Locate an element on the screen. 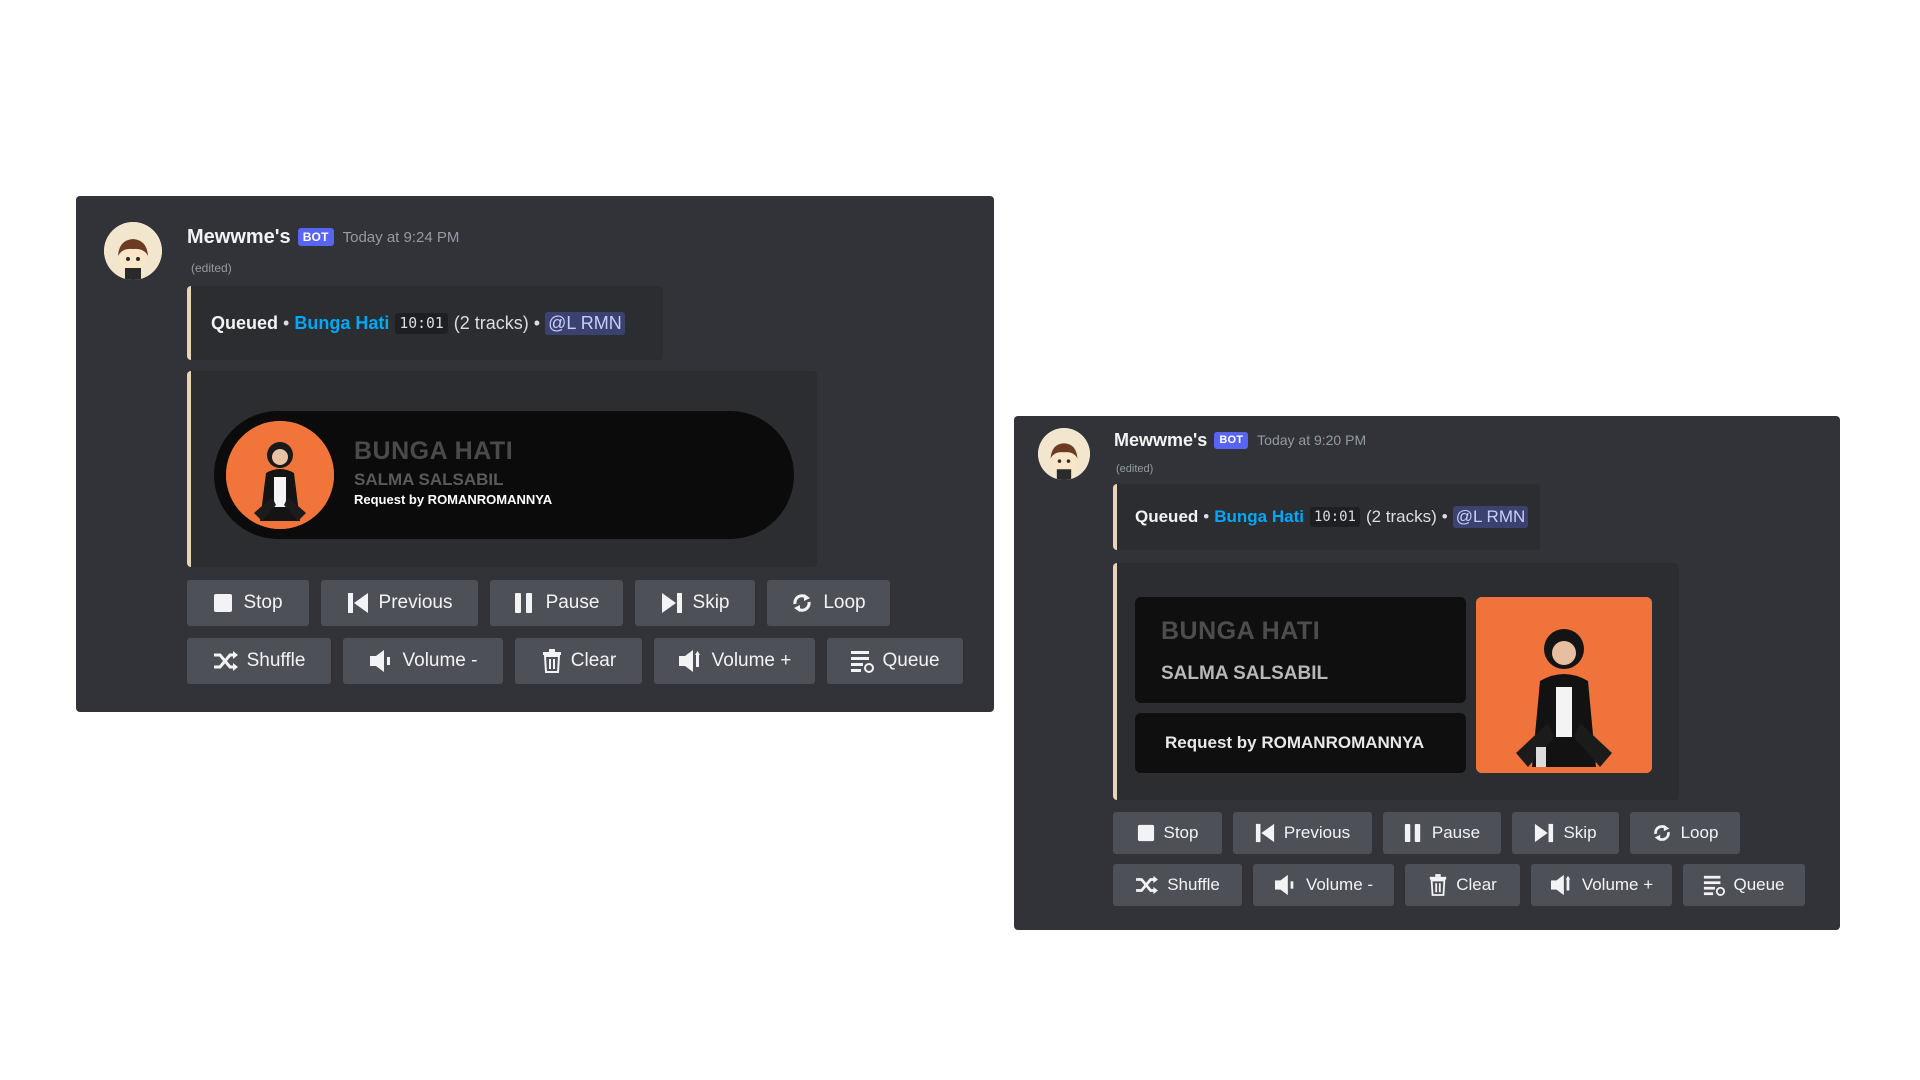  message-header: Mewwme's BOT Today at 9:24 PM is located at coordinates (323, 237).